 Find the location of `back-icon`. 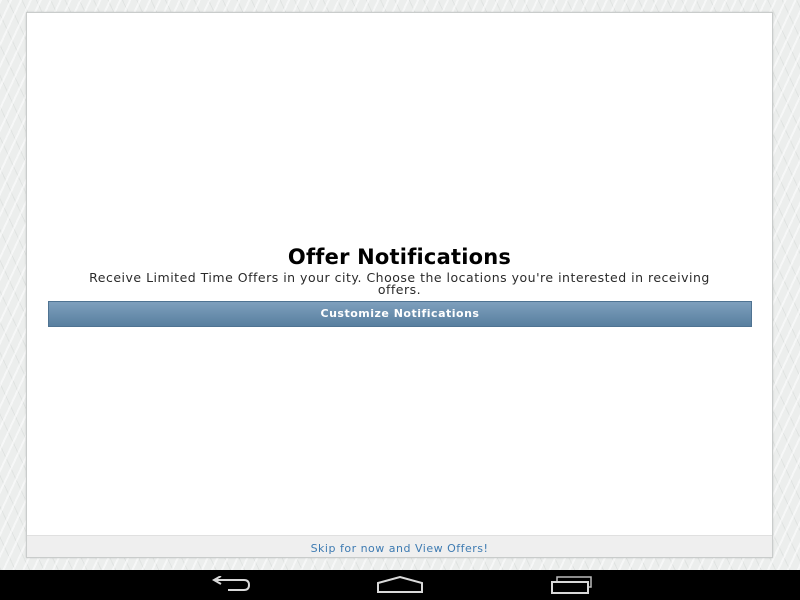

back-icon is located at coordinates (229, 585).